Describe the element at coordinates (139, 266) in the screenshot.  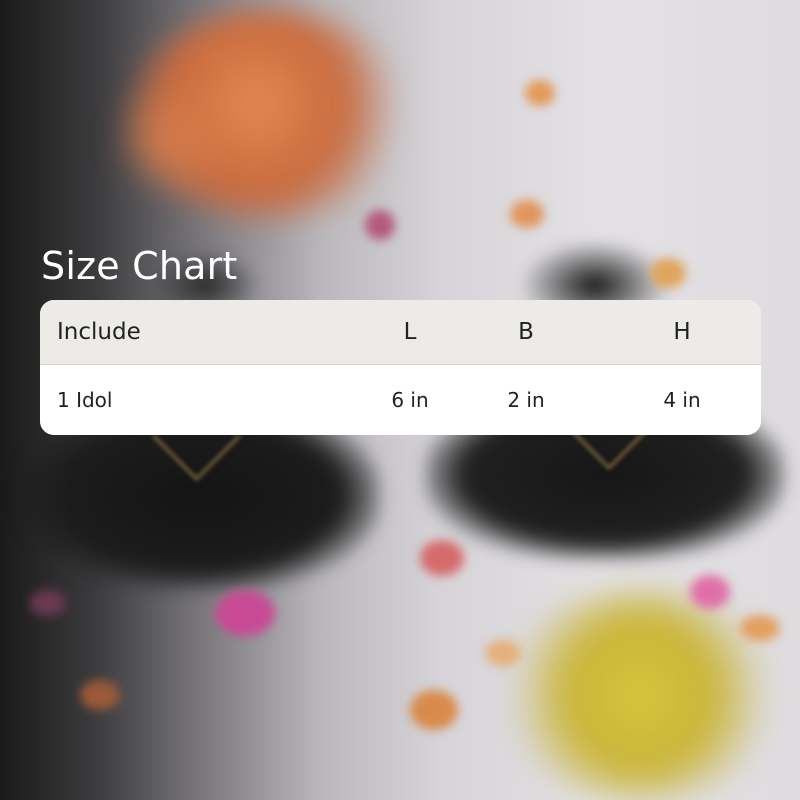
I see `size-chart-title: Size Chart` at that location.